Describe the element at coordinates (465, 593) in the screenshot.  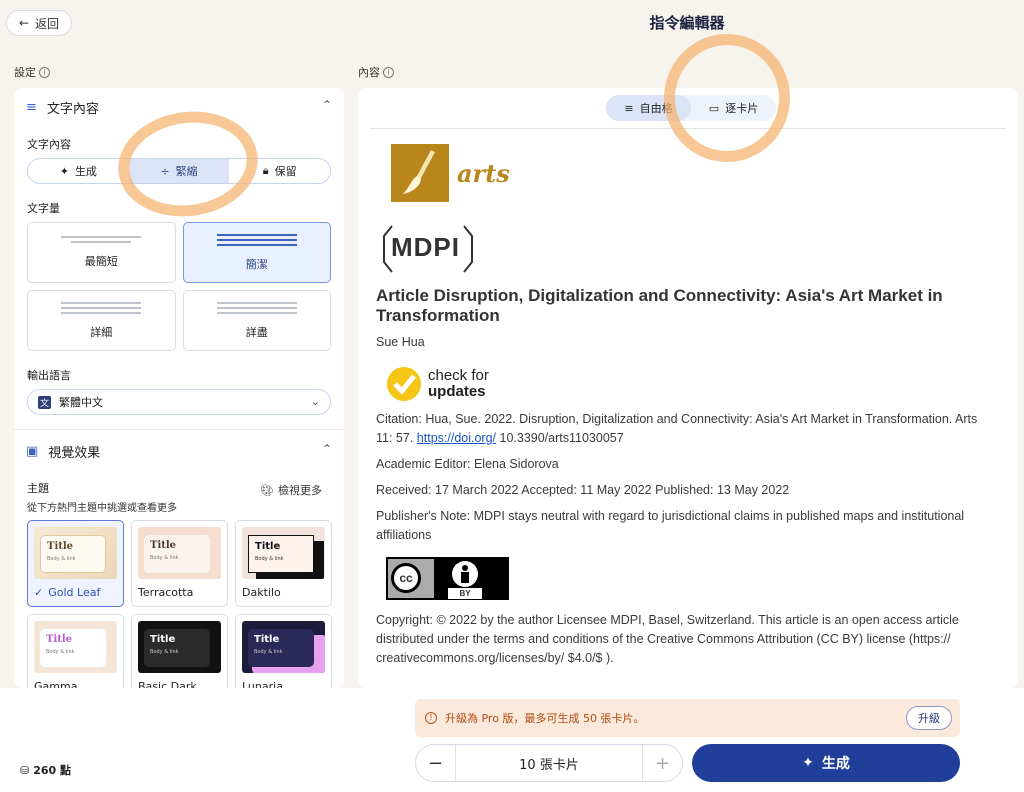
I see `cc-by-text: BY` at that location.